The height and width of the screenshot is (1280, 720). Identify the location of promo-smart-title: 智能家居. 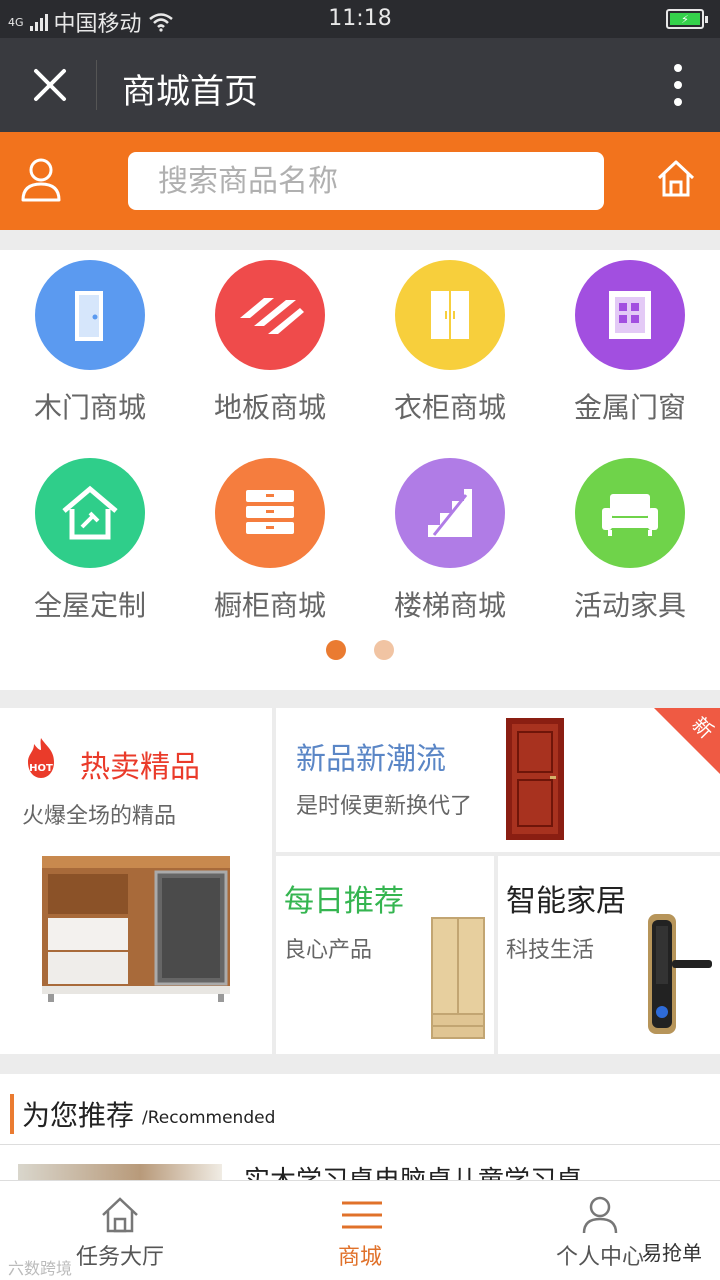
(566, 901).